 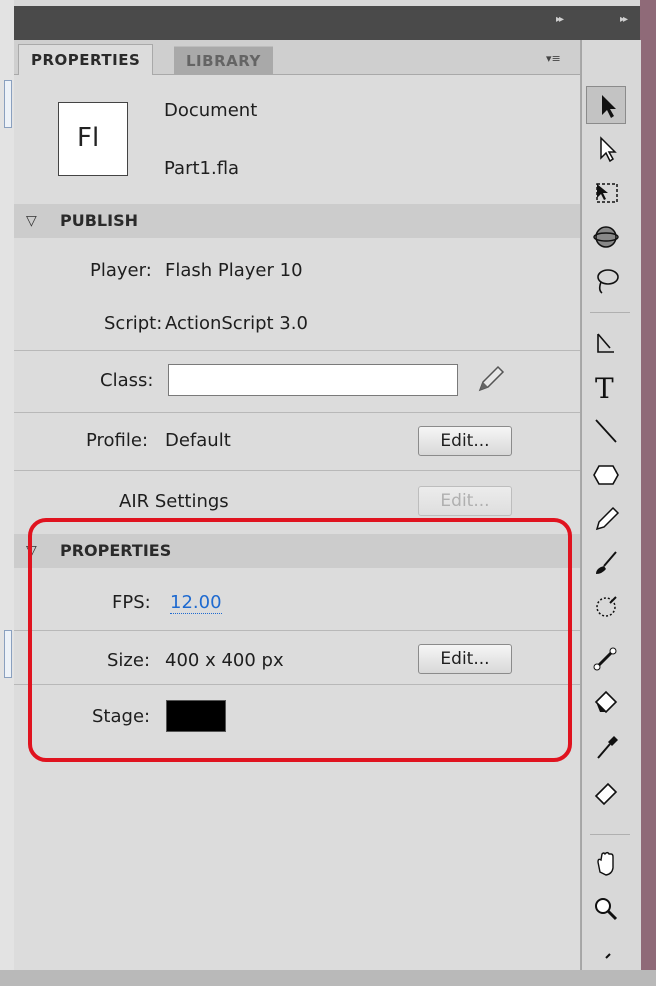 What do you see at coordinates (606, 909) in the screenshot?
I see `zoom-tool-icon` at bounding box center [606, 909].